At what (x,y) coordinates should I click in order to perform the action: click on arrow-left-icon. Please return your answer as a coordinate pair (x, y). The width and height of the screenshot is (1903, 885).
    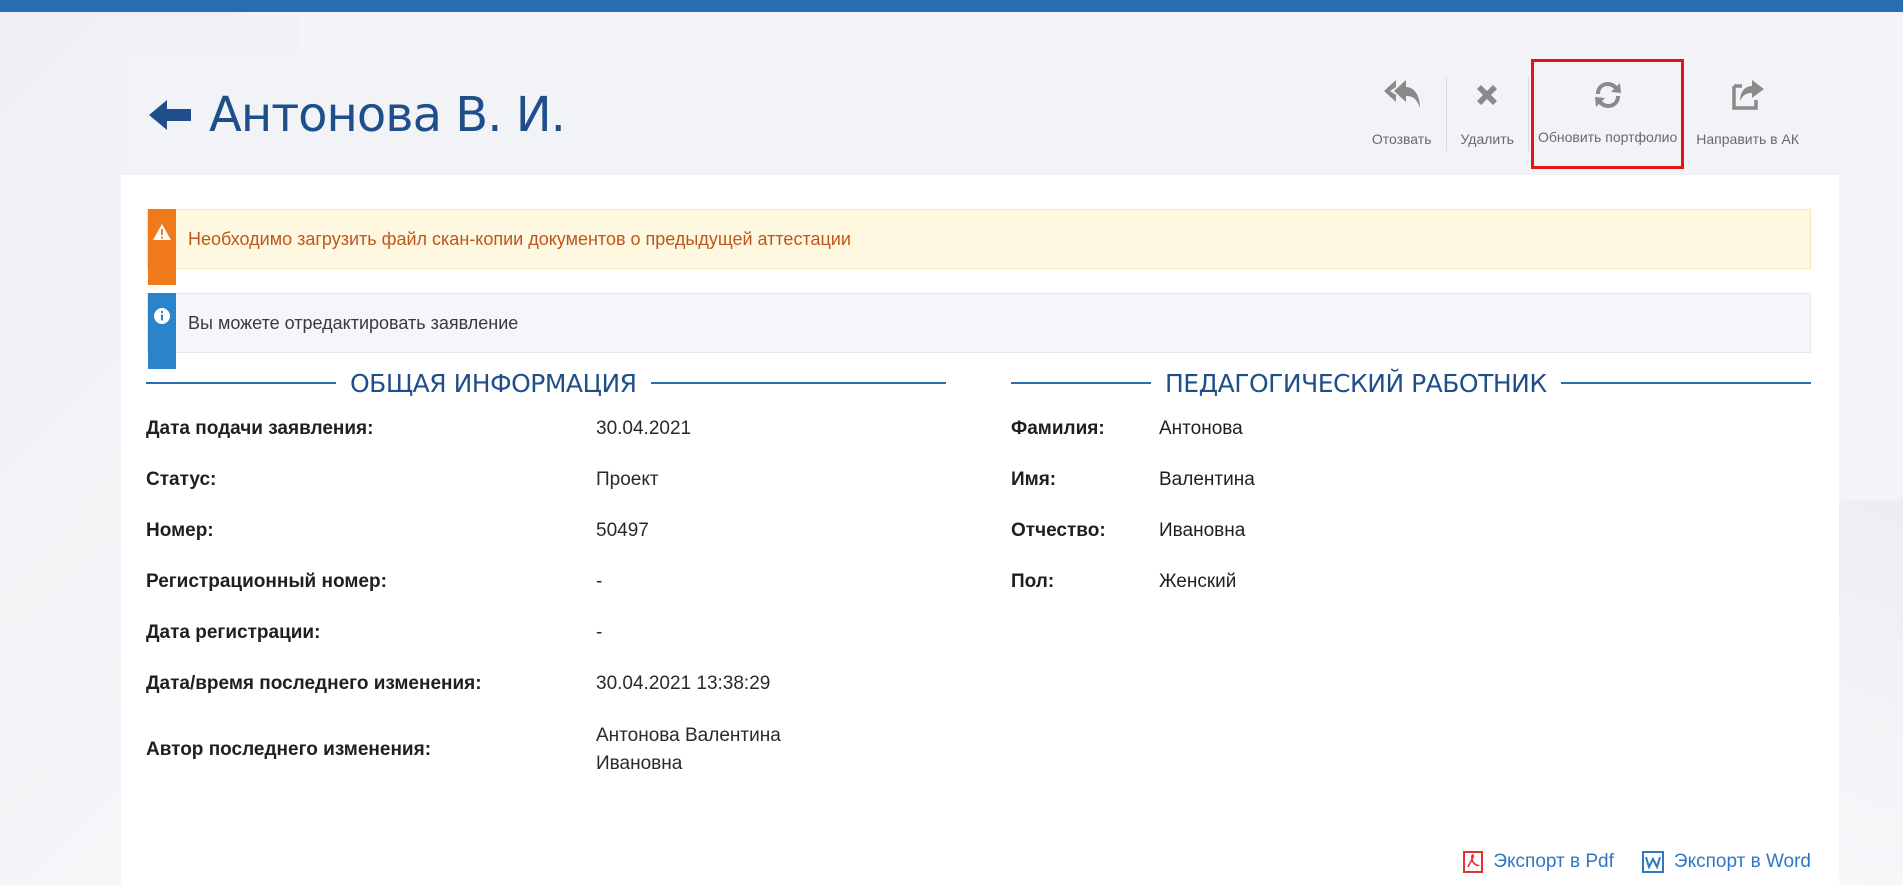
    Looking at the image, I should click on (170, 115).